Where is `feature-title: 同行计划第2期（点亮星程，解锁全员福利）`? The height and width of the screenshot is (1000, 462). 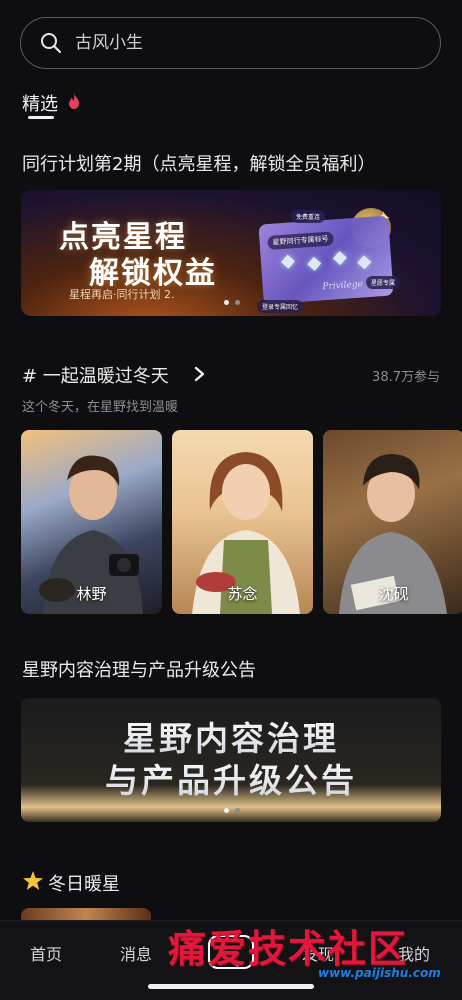
feature-title: 同行计划第2期（点亮星程，解锁全员福利） is located at coordinates (199, 164).